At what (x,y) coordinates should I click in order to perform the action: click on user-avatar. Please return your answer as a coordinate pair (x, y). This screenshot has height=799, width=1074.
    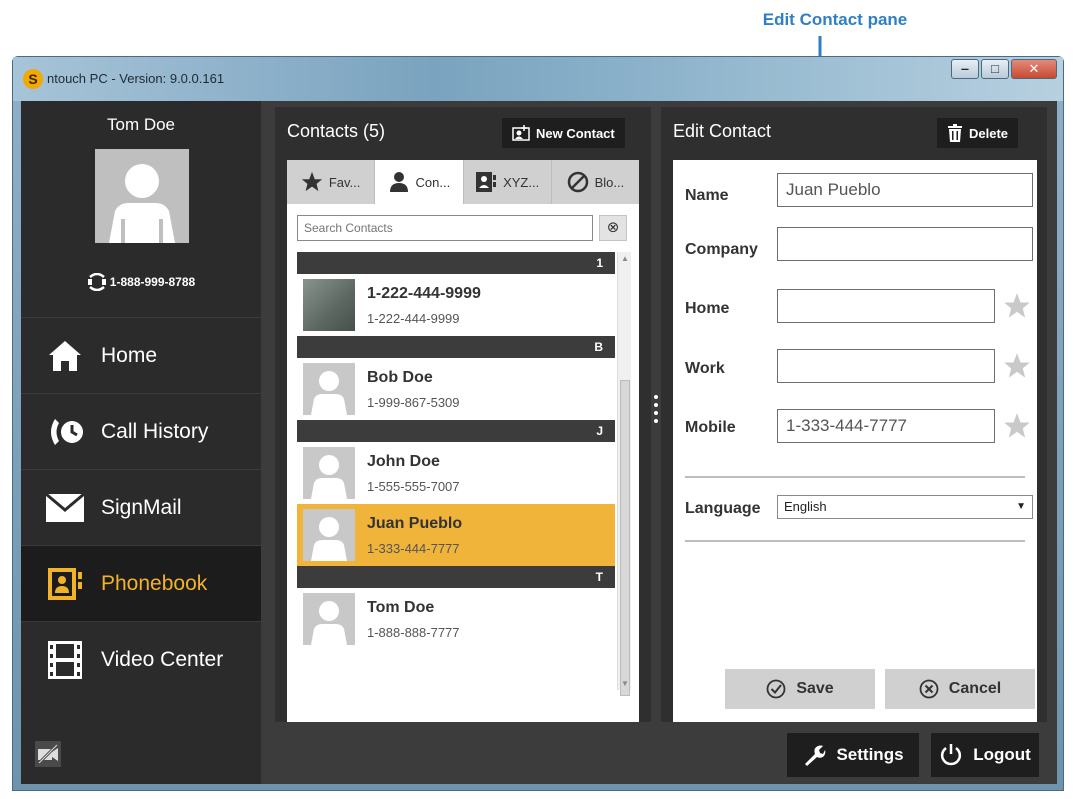
    Looking at the image, I should click on (142, 196).